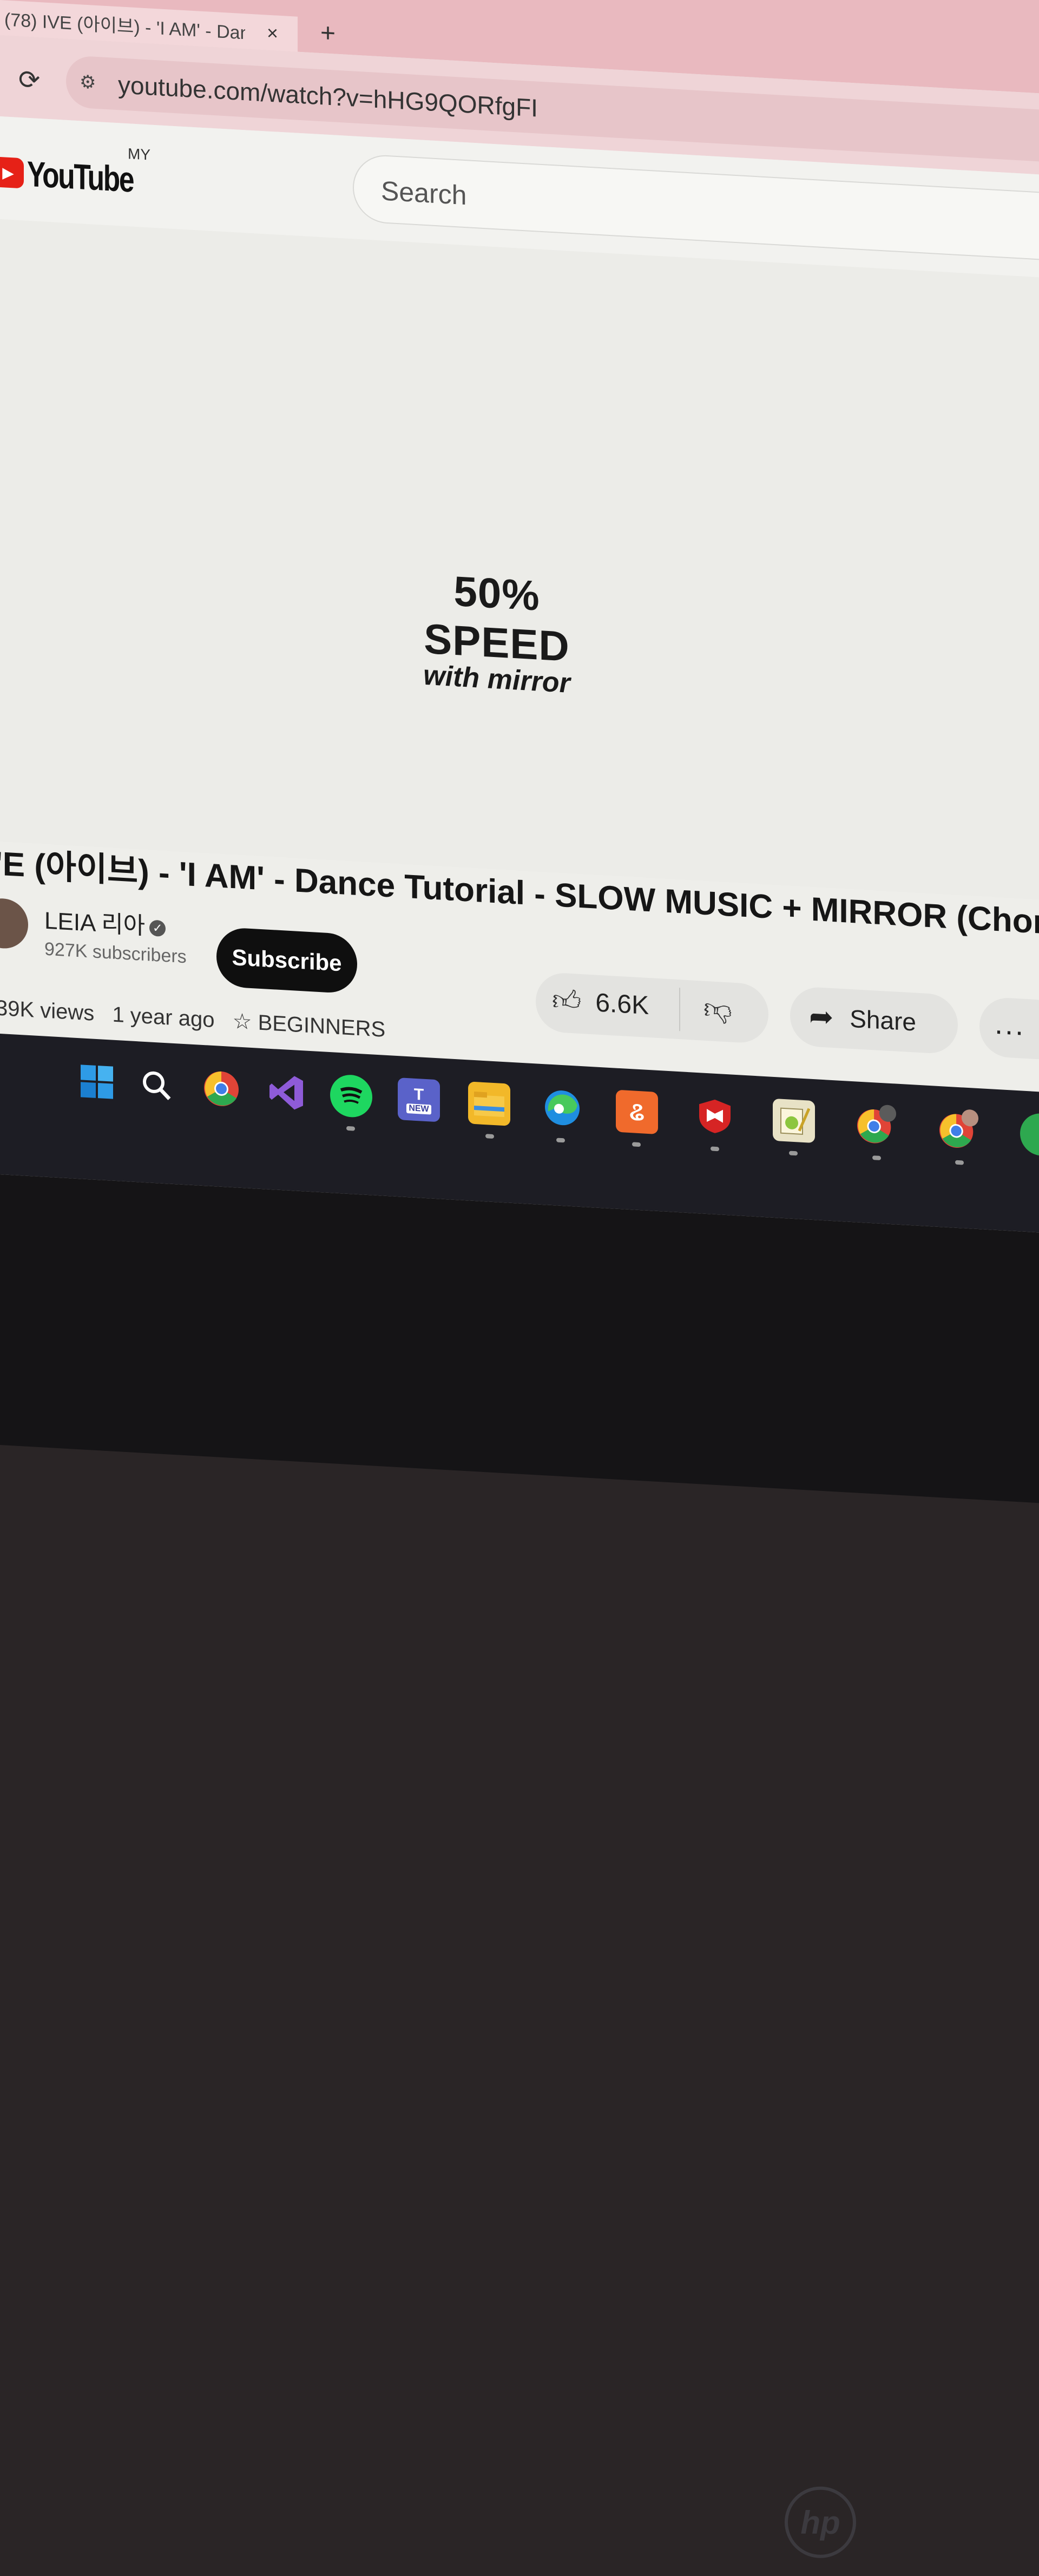 This screenshot has width=1039, height=2576. I want to click on notepad-plus-plus-icon, so click(794, 1121).